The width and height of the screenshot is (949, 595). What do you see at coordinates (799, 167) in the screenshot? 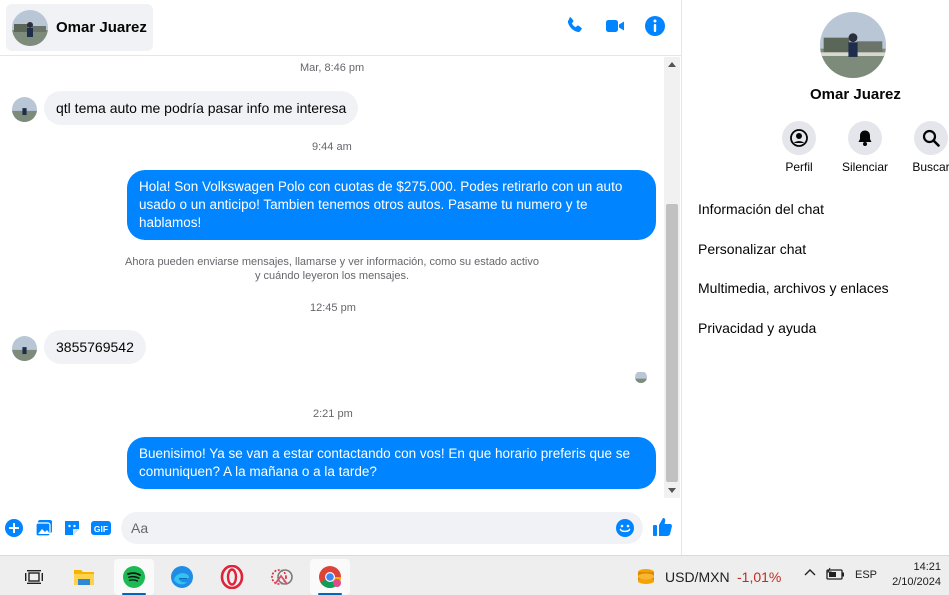
I see `profile-label: Perfil` at bounding box center [799, 167].